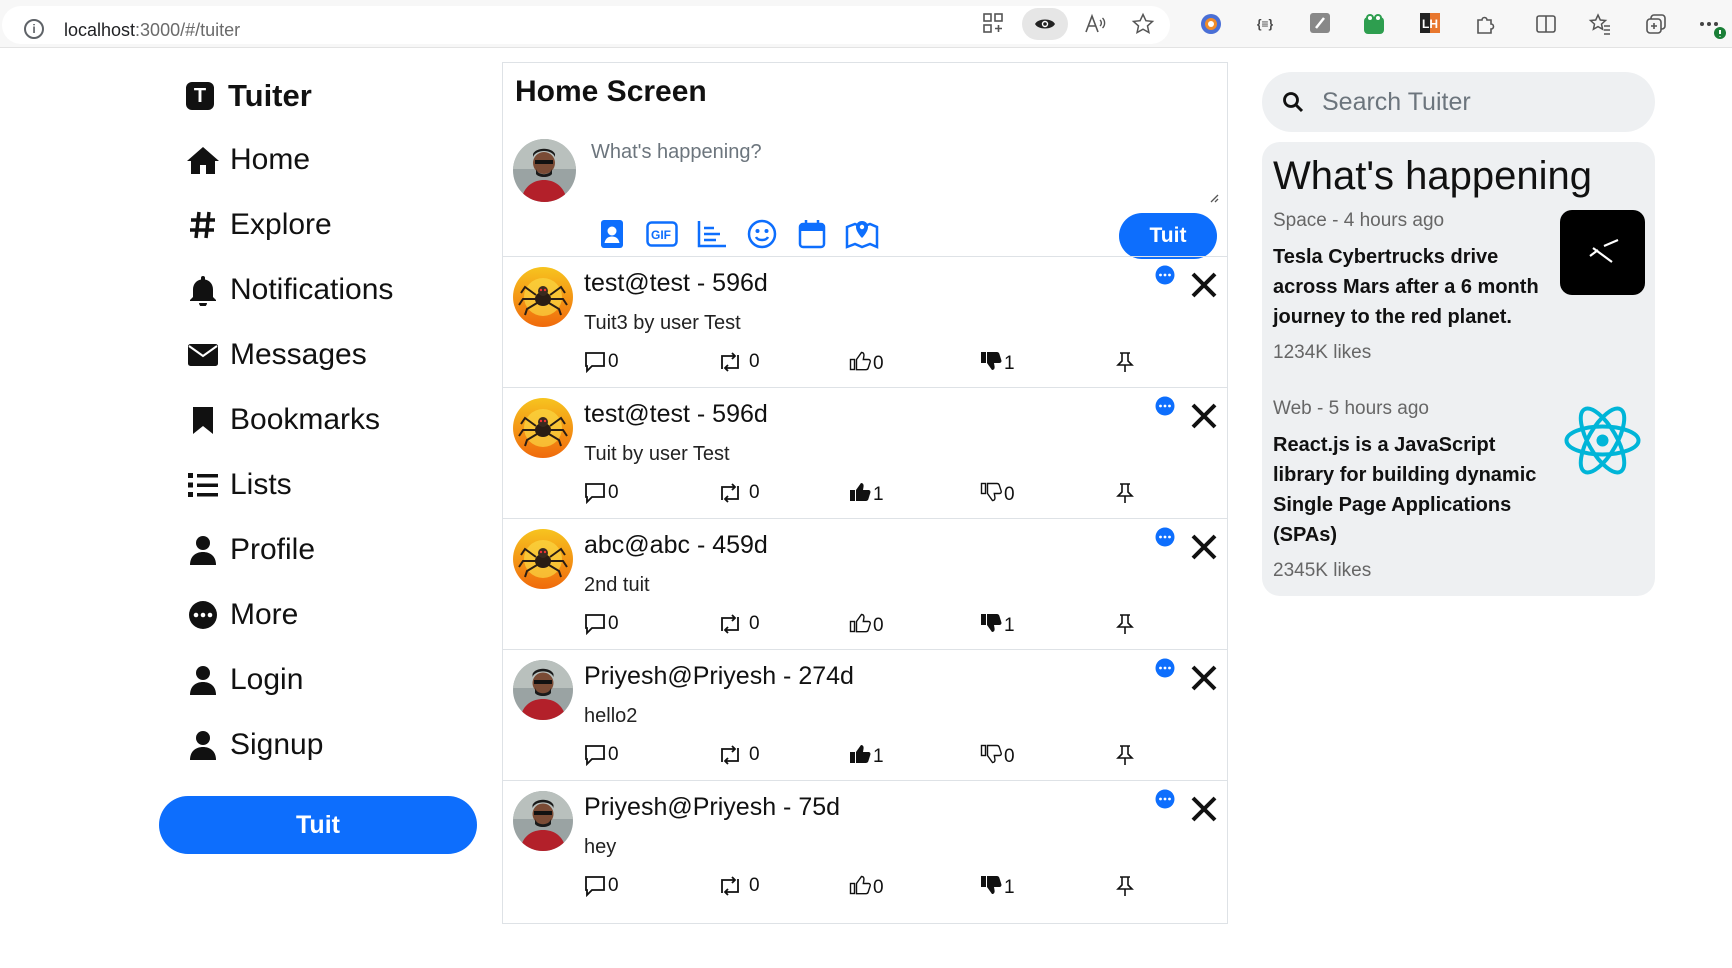 The height and width of the screenshot is (968, 1732). What do you see at coordinates (152, 30) in the screenshot?
I see `url-text: localhost:3000/#/tuiter` at bounding box center [152, 30].